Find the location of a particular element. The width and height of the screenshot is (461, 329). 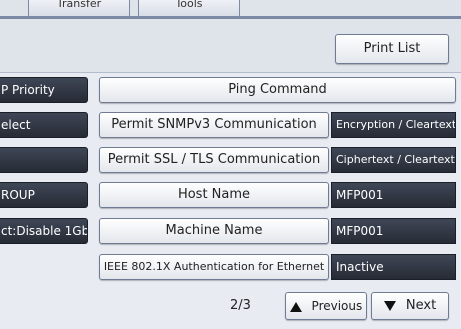

left-item-group: ROUP is located at coordinates (44, 195).